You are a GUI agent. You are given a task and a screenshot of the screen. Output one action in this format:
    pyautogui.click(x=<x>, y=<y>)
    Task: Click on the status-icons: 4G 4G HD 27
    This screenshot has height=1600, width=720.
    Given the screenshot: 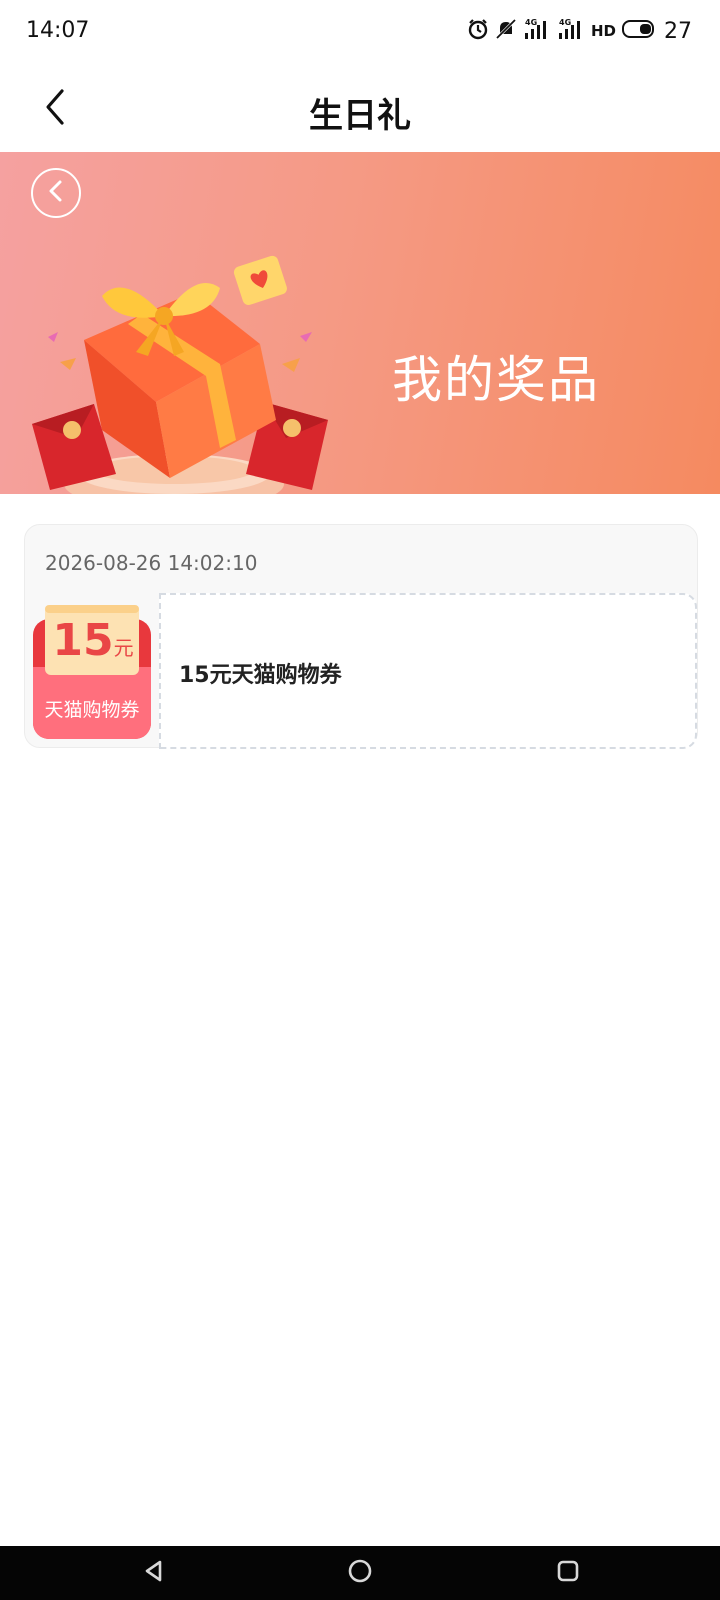 What is the action you would take?
    pyautogui.click(x=579, y=31)
    